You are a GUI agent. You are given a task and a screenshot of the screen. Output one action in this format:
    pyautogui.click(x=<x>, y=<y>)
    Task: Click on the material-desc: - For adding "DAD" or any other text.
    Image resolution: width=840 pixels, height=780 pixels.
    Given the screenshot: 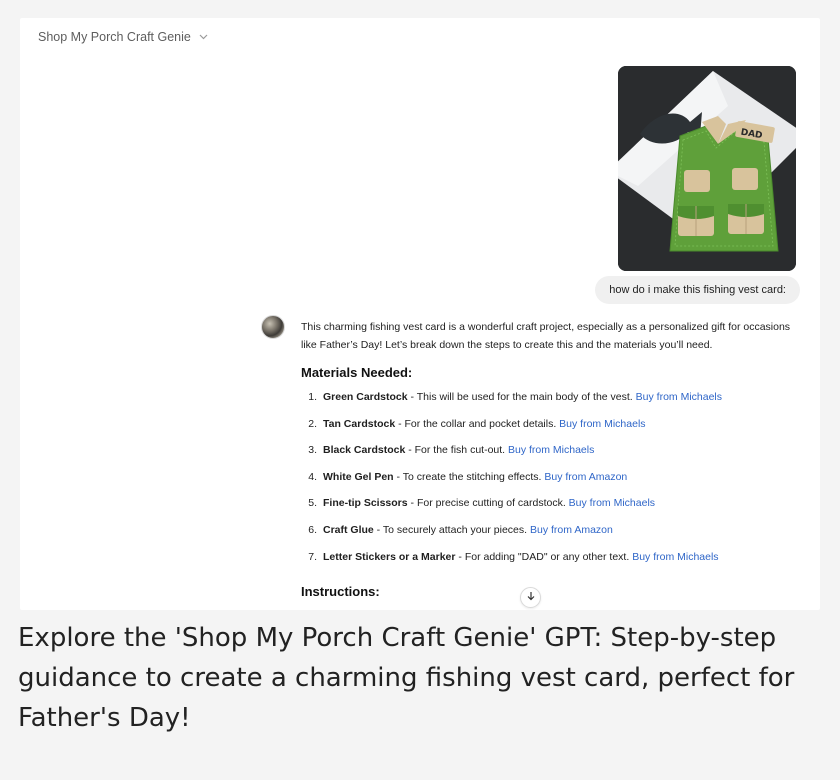 What is the action you would take?
    pyautogui.click(x=544, y=556)
    